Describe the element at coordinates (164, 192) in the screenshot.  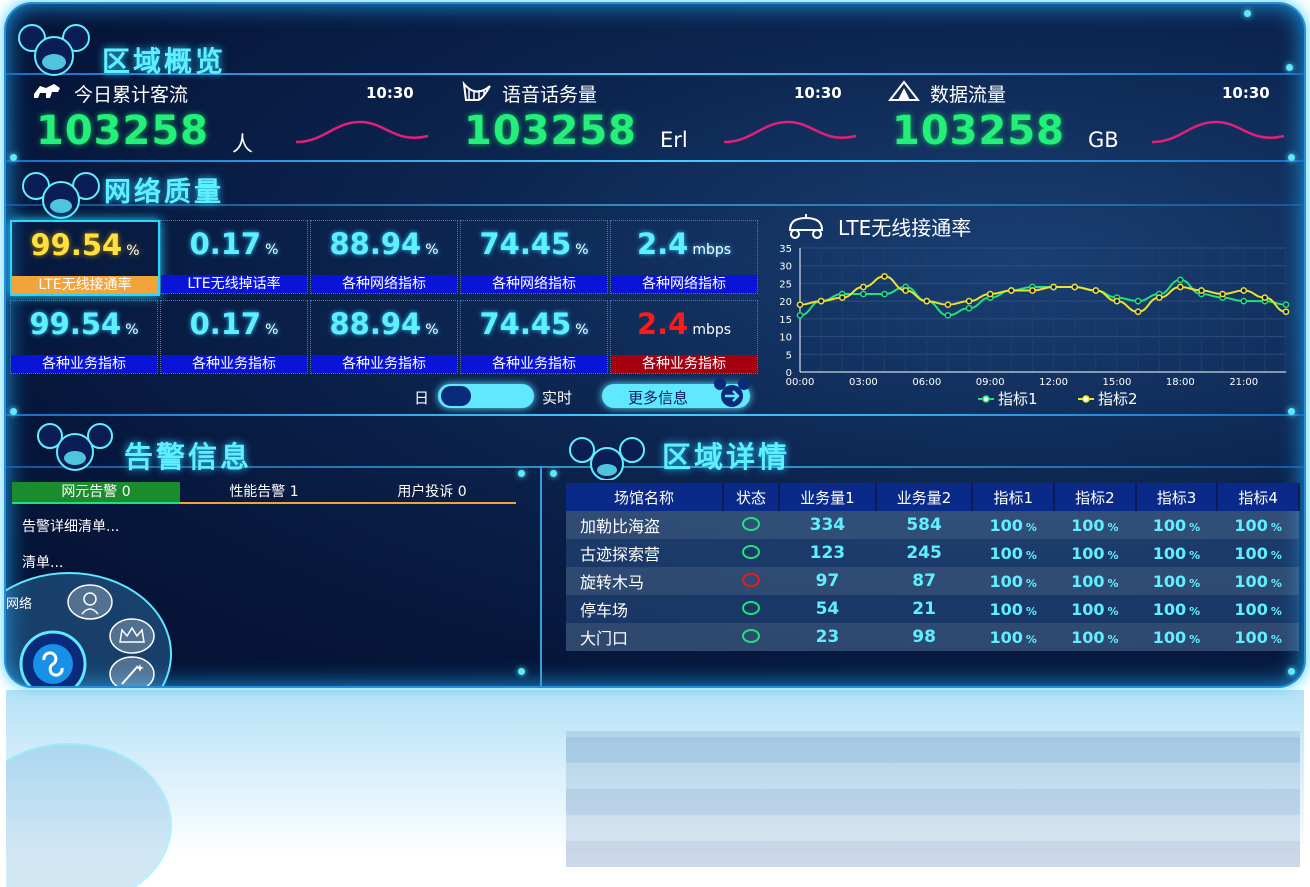
I see `section-title-network: 网络质量` at that location.